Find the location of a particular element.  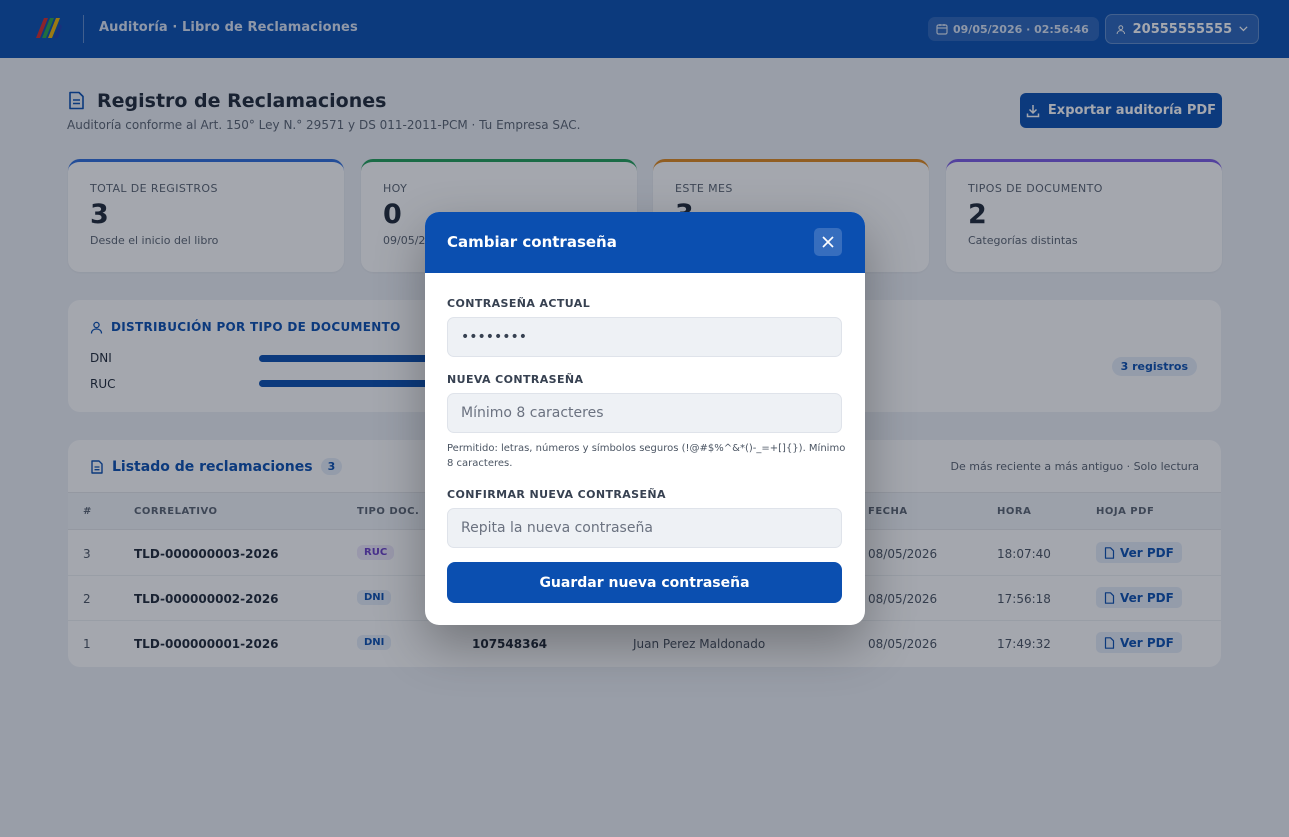

new-password-label: NUEVA CONTRASEÑA is located at coordinates (515, 379).